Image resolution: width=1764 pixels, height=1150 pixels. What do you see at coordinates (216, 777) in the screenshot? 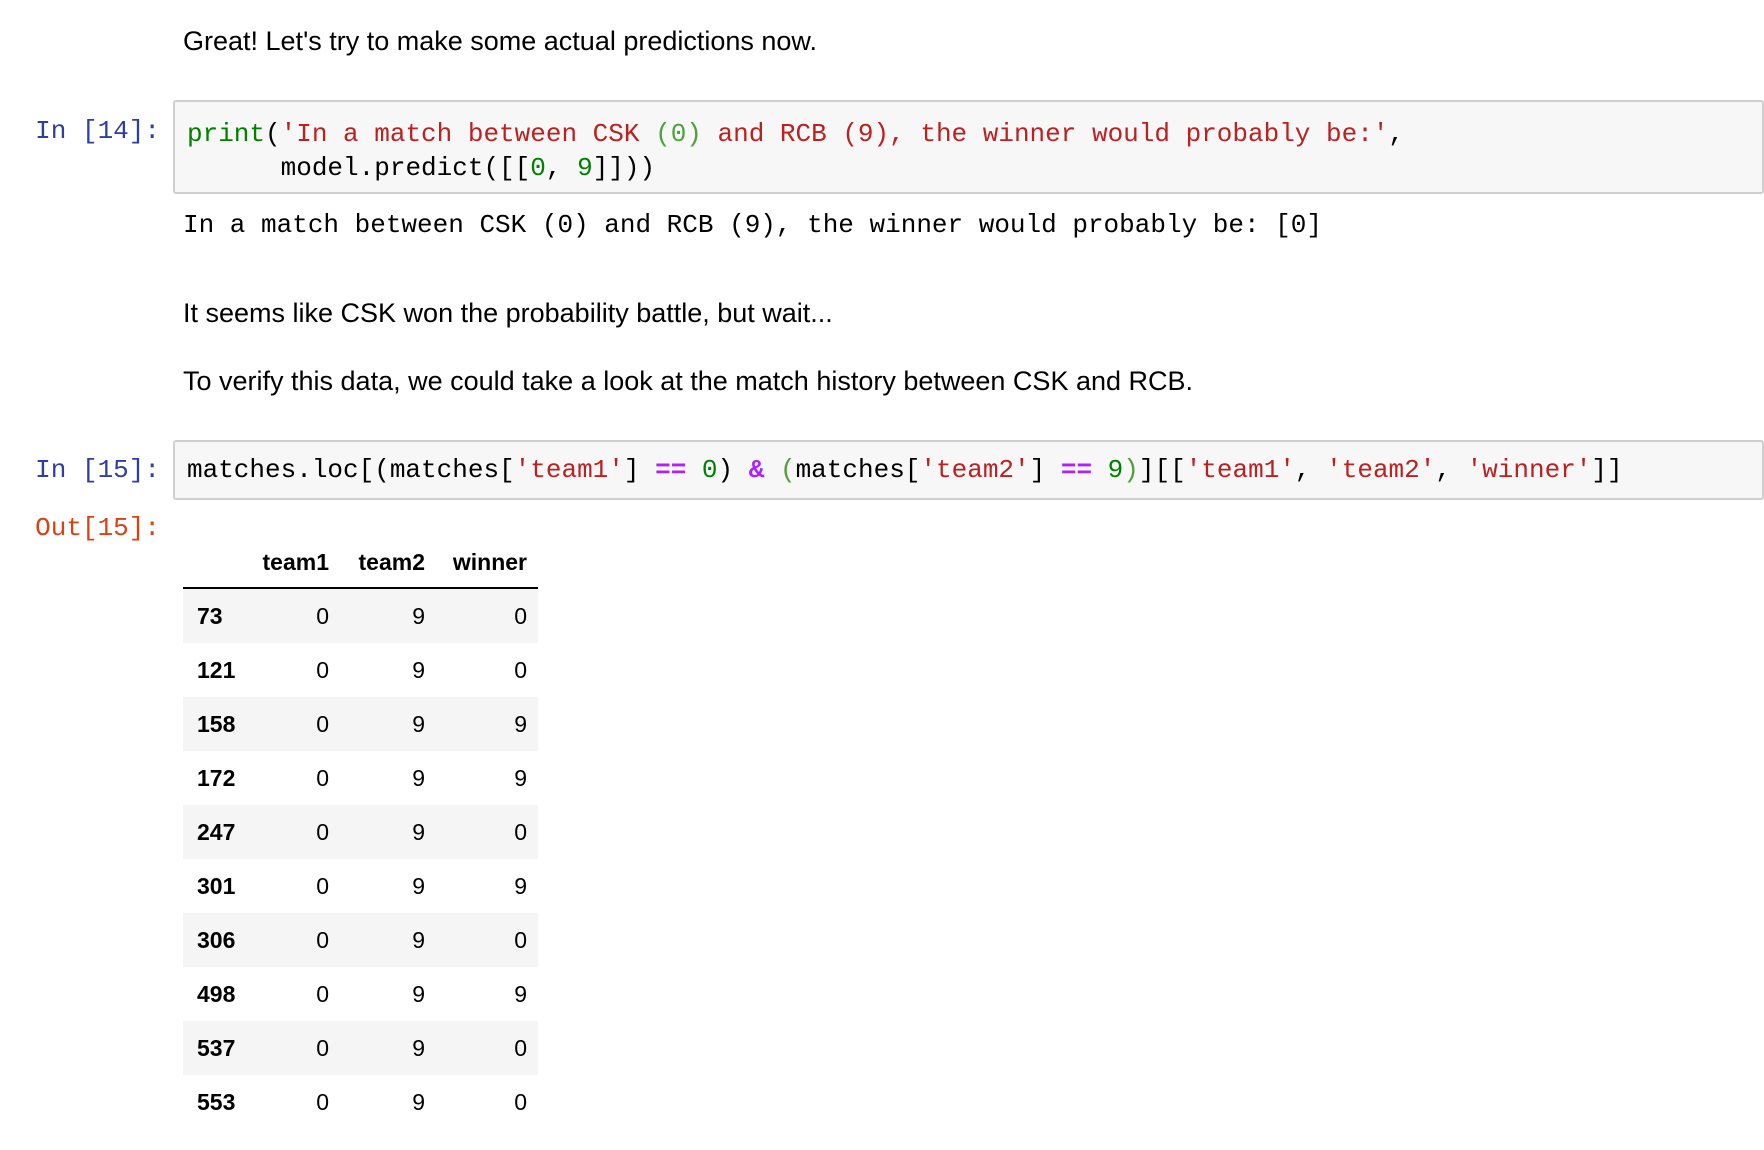
I see `row-index: 172` at bounding box center [216, 777].